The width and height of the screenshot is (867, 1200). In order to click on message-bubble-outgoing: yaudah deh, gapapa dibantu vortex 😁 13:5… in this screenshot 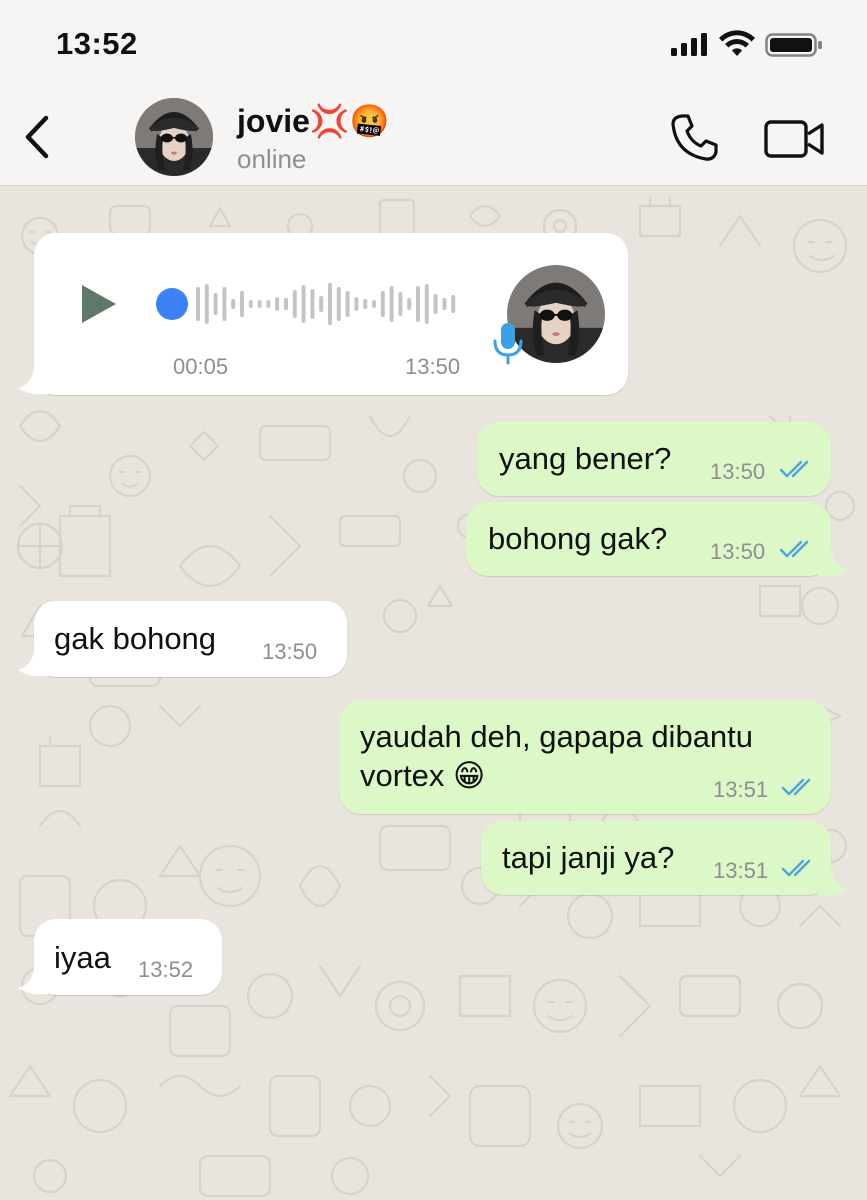, I will do `click(585, 757)`.